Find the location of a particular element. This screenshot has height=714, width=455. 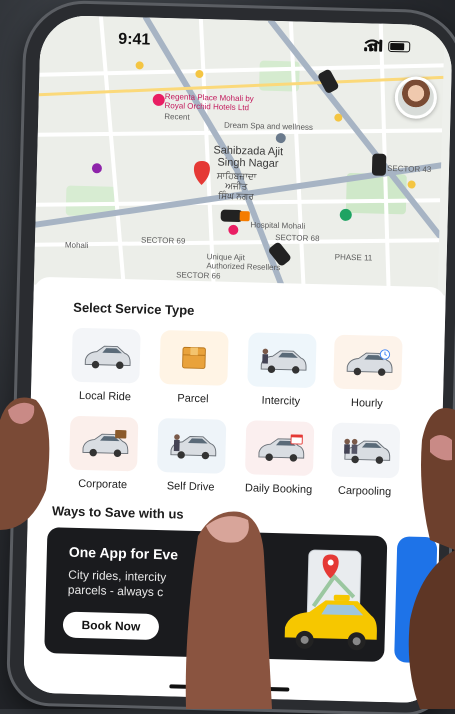

map-label-sector66: SECTOR 66 is located at coordinates (198, 275).